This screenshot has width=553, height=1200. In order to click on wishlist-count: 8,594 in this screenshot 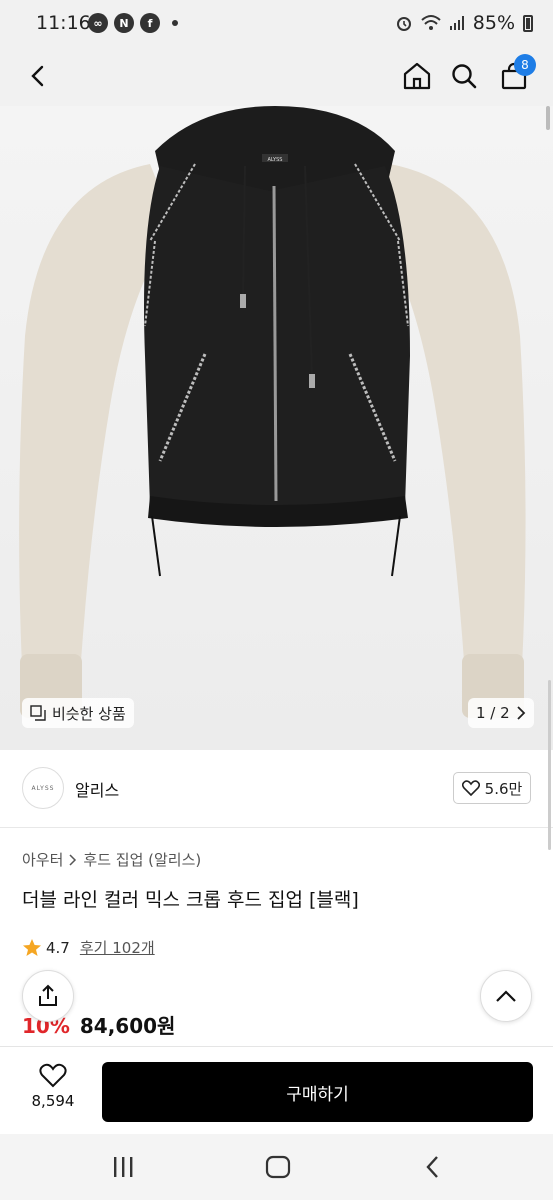, I will do `click(53, 1101)`.